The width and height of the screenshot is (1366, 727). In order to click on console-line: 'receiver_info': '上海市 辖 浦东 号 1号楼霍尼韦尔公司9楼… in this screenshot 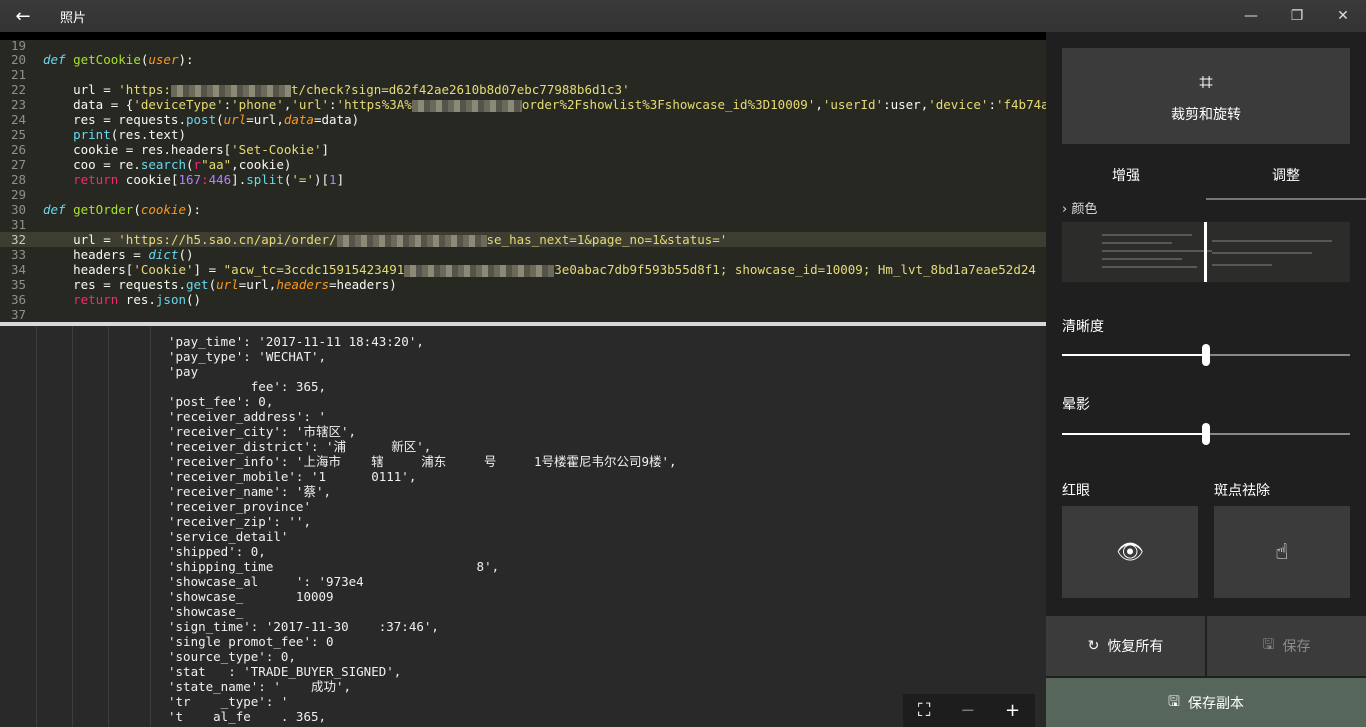, I will do `click(422, 461)`.